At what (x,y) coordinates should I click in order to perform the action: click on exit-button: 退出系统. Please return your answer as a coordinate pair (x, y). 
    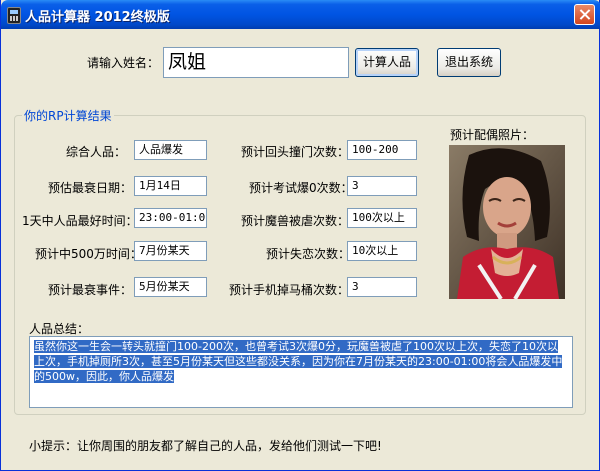
    Looking at the image, I should click on (469, 62).